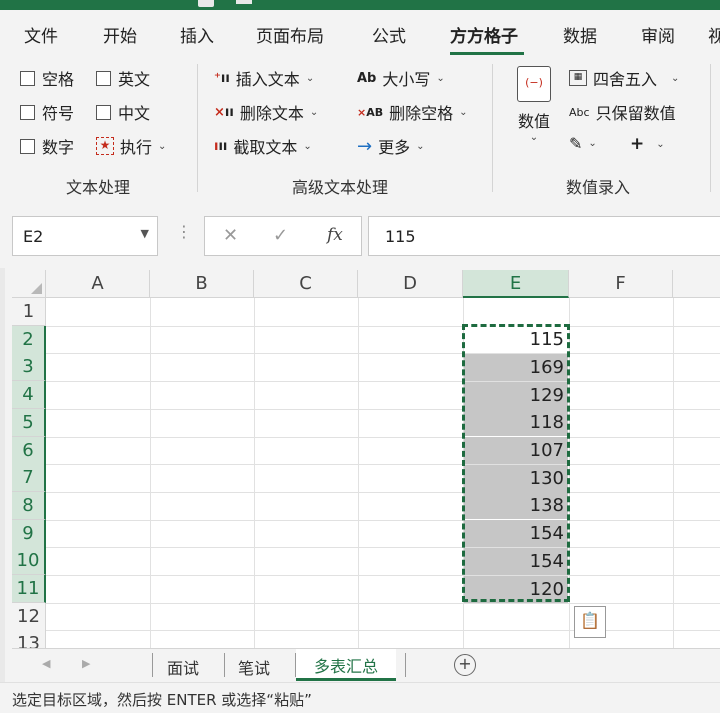  Describe the element at coordinates (254, 667) in the screenshot. I see `sheet-tab-written: 笔试` at that location.